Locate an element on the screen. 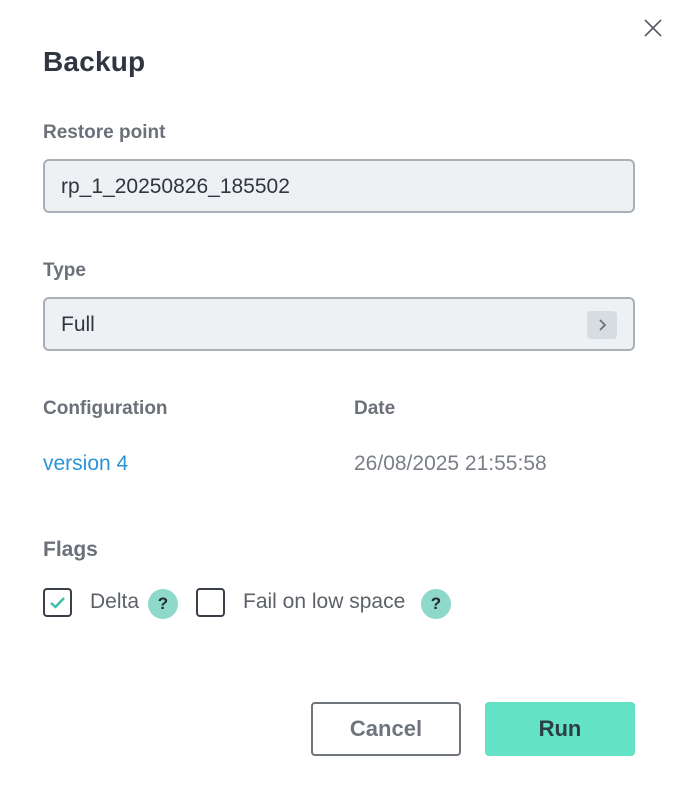 Image resolution: width=681 pixels, height=793 pixels. delta-label: Delta is located at coordinates (115, 601).